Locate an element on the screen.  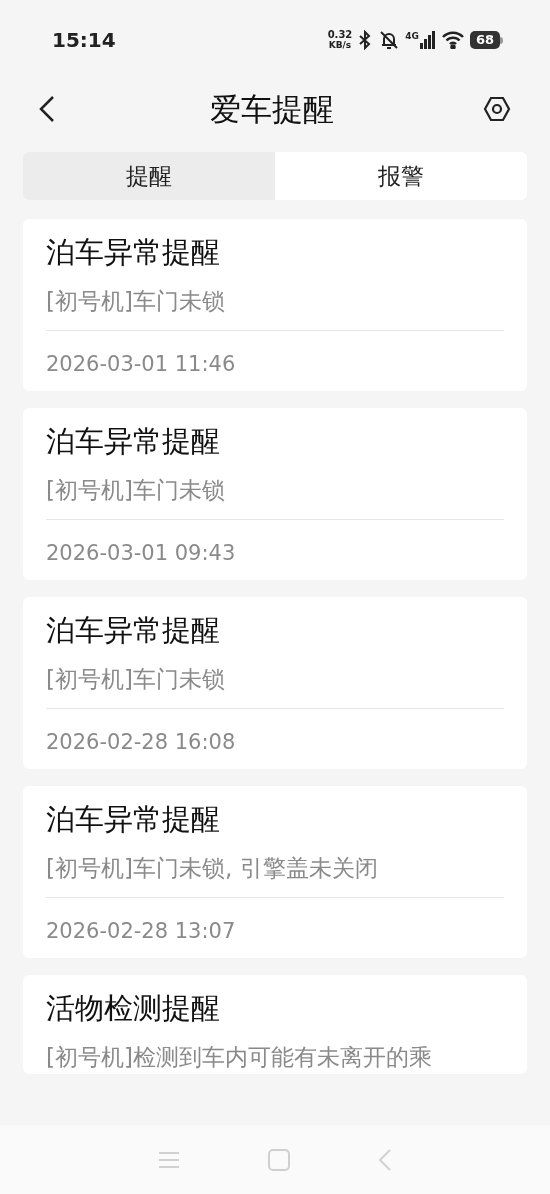
alert-time: 2026-02-28 16:08 is located at coordinates (141, 742).